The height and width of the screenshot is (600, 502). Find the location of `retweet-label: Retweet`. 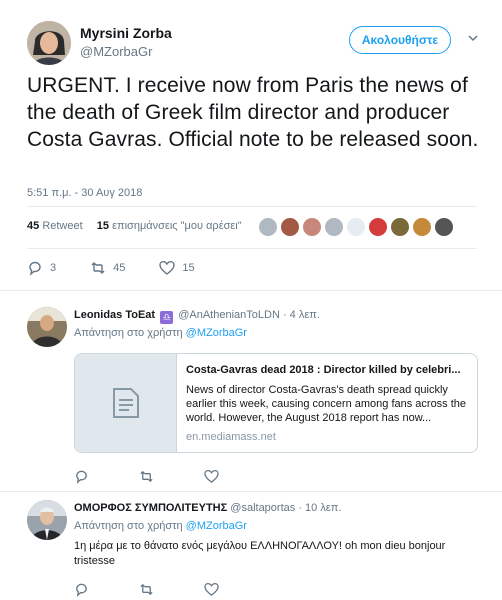

retweet-label: Retweet is located at coordinates (62, 226).